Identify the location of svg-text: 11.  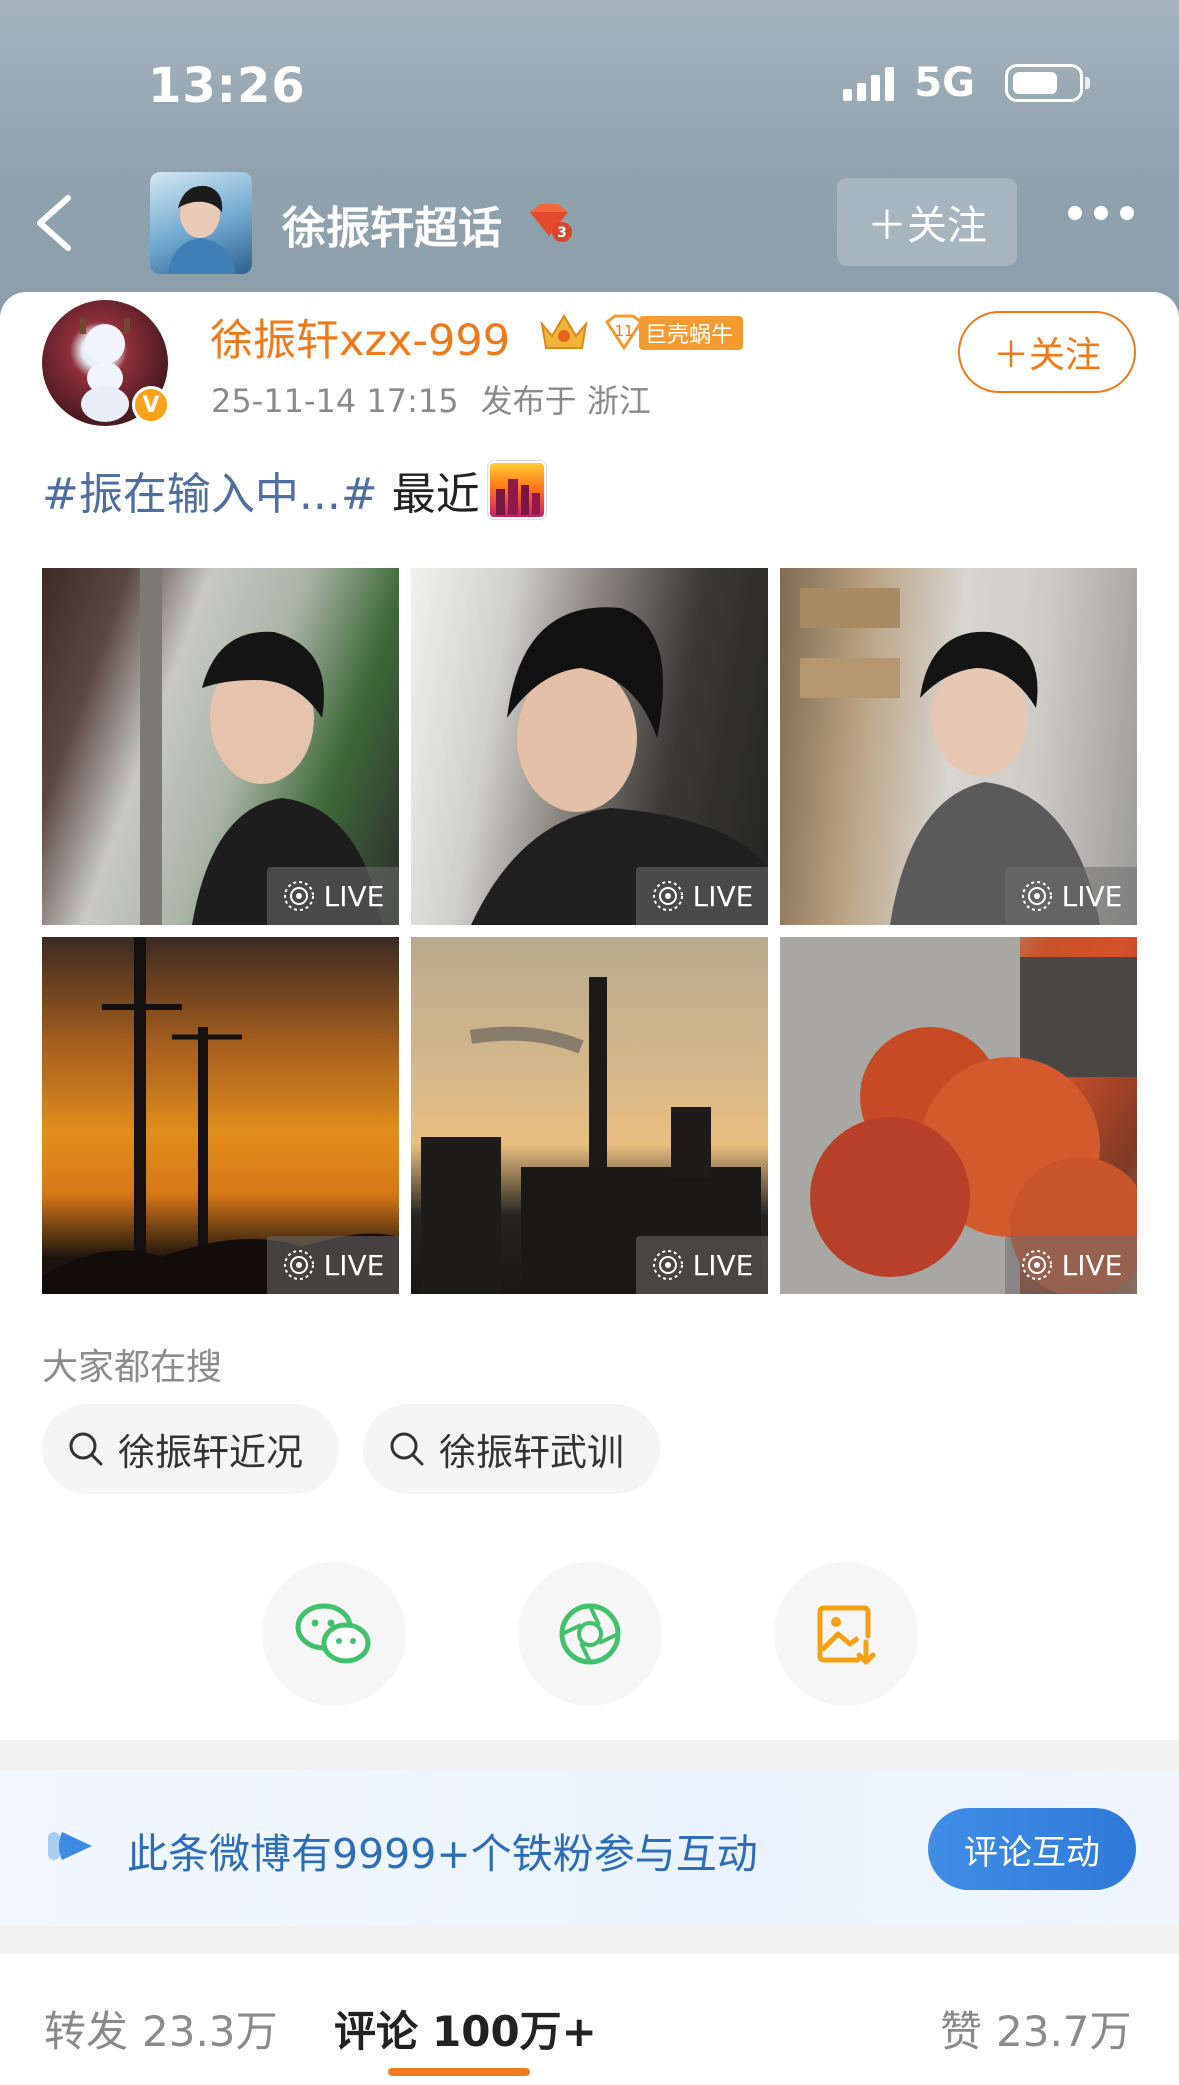
(623, 331).